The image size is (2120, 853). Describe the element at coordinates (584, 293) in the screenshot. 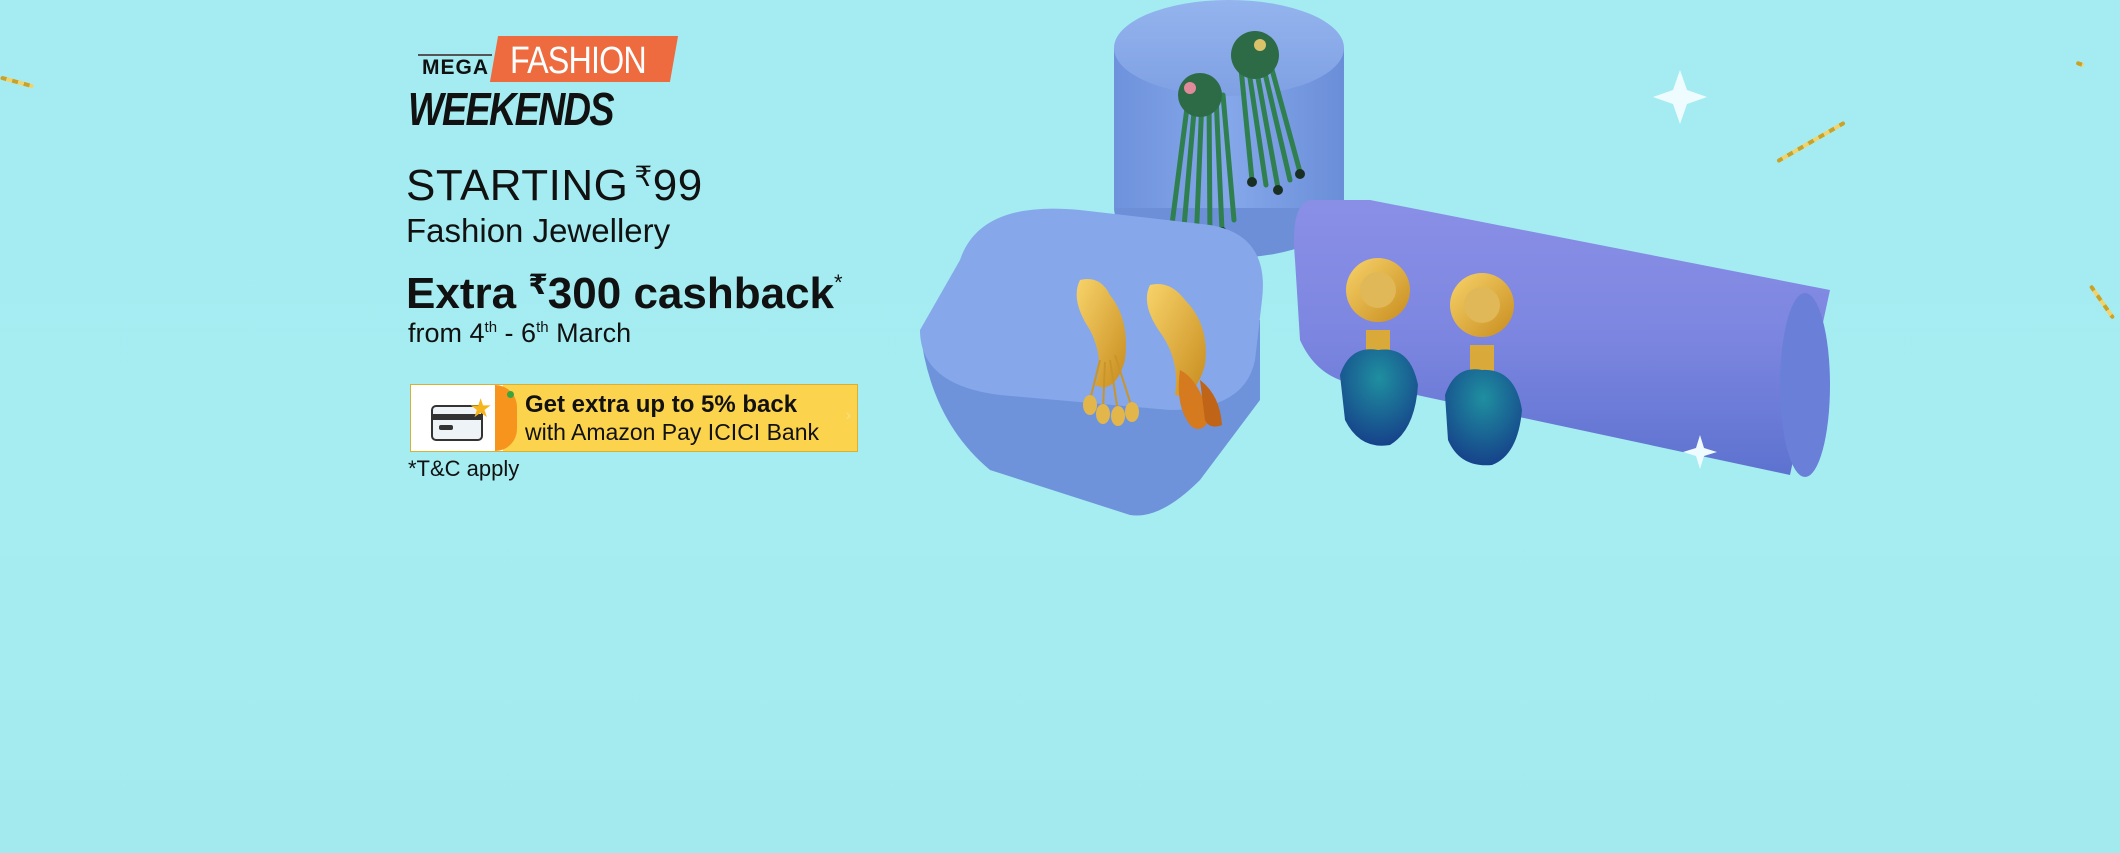

I see `cashback-amount: 300` at that location.